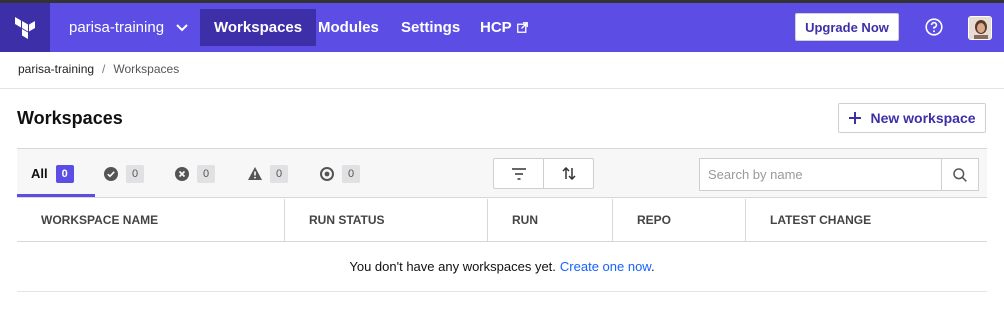  Describe the element at coordinates (206, 173) in the screenshot. I see `filter-count-errored: 0` at that location.